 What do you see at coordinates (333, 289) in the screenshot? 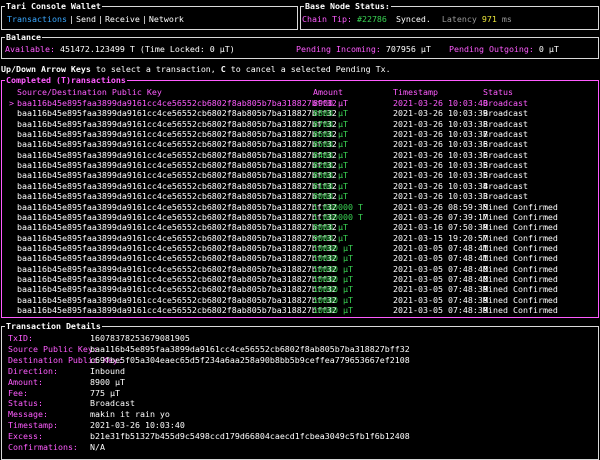
I see `transaction-amount: 10000 µT` at bounding box center [333, 289].